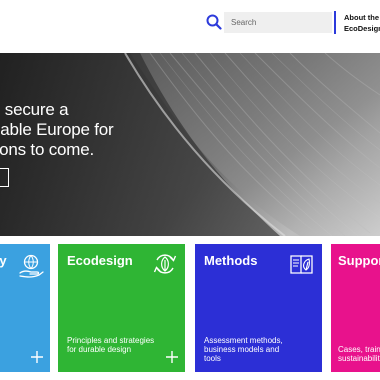  I want to click on card-support: Suppor Cases, traini sustainabilit, so click(355, 308).